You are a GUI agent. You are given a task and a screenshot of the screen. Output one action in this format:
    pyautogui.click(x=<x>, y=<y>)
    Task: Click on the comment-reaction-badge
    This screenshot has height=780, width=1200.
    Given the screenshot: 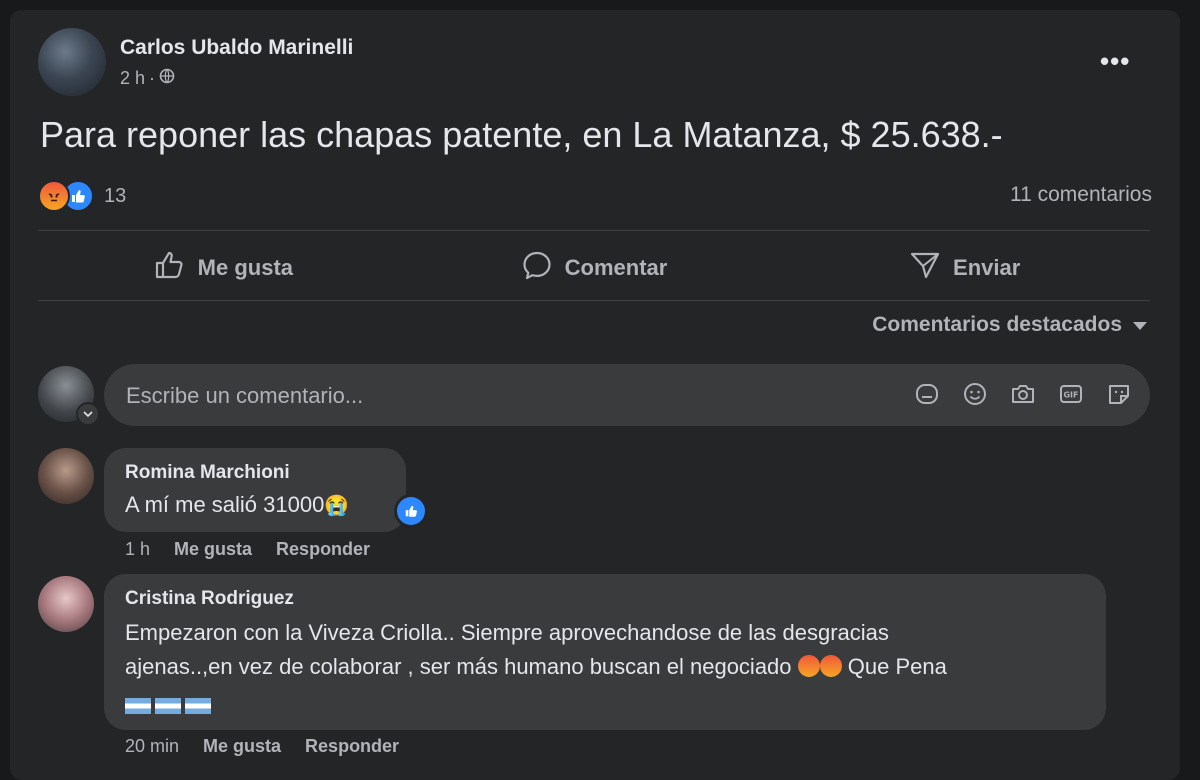 What is the action you would take?
    pyautogui.click(x=411, y=511)
    